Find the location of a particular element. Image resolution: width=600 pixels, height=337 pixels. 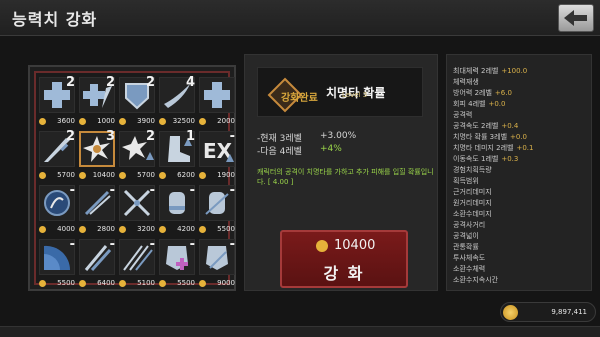

skill-cell: - 4200 is located at coordinates (177, 210).